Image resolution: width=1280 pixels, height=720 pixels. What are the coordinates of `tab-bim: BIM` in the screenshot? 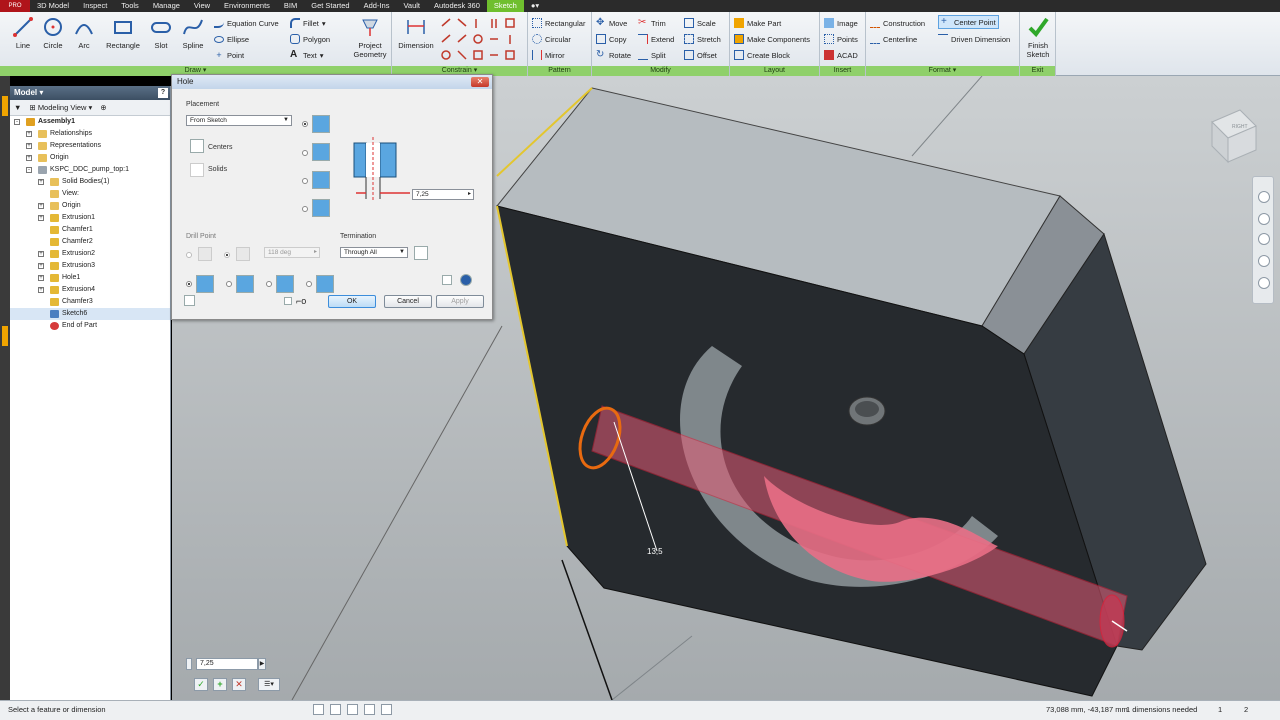 It's located at (290, 6).